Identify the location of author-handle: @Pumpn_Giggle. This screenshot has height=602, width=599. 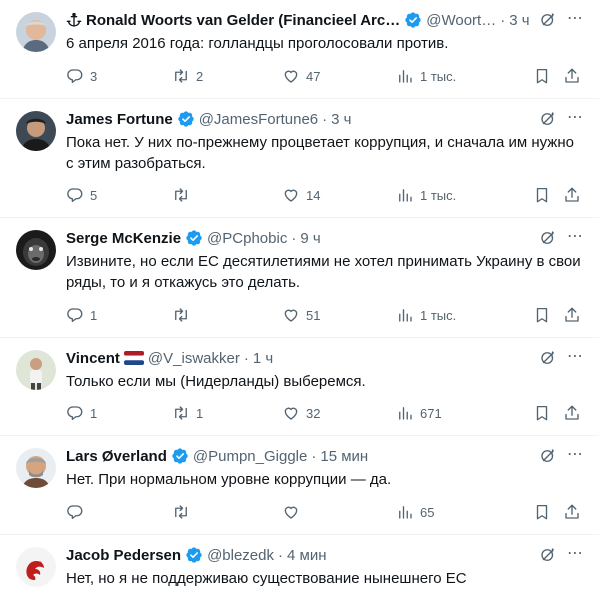
(250, 456).